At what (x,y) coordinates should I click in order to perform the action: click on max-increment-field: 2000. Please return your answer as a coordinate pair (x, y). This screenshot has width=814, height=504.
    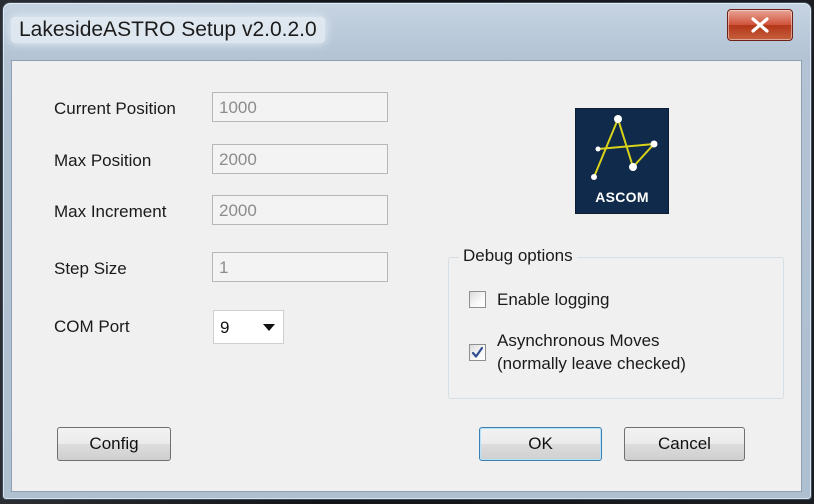
    Looking at the image, I should click on (300, 210).